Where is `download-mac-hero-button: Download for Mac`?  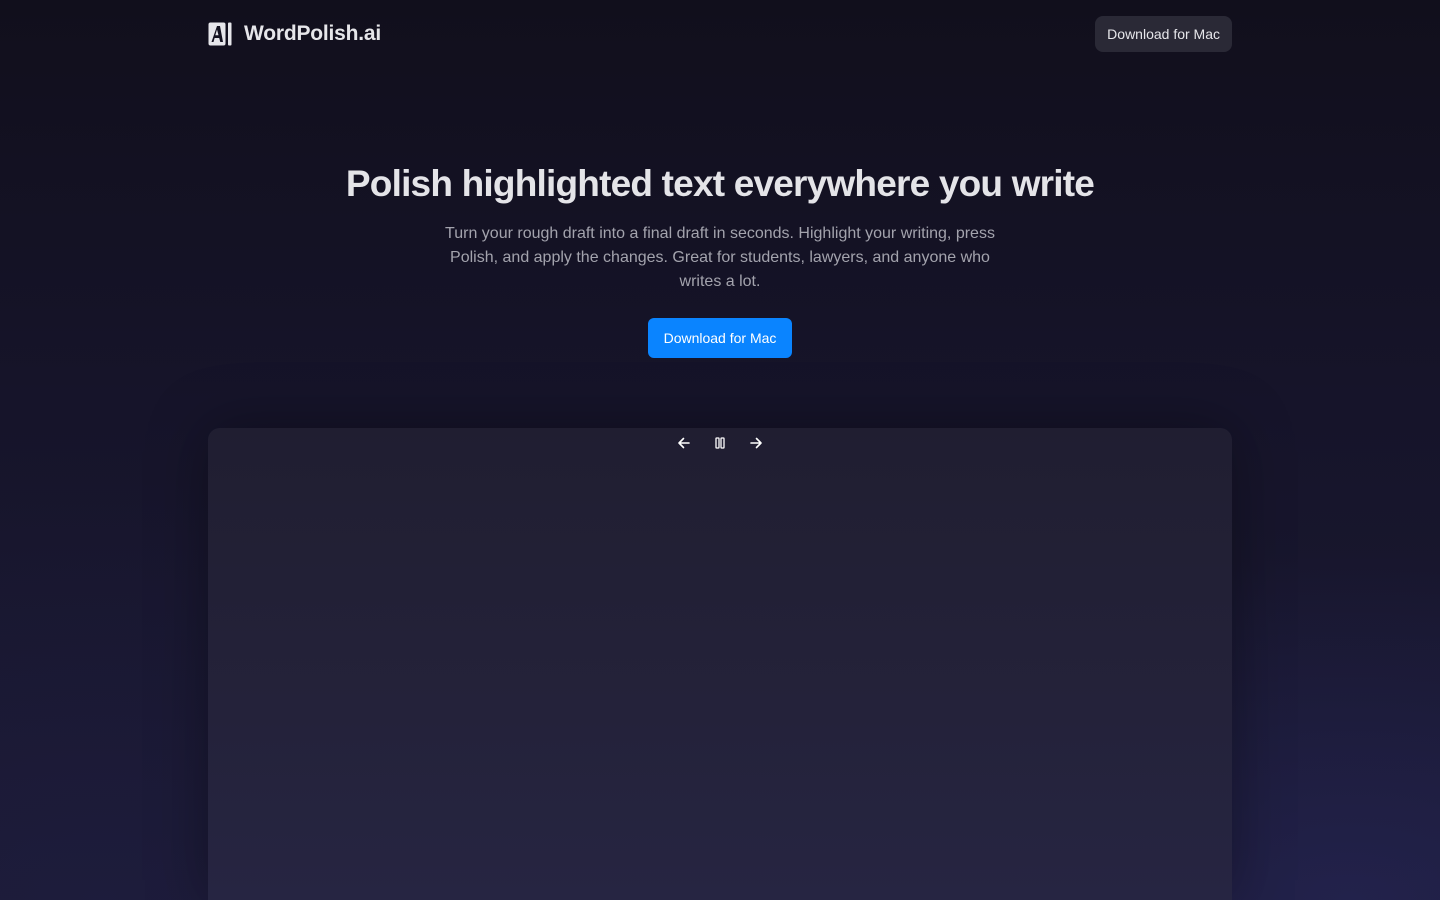
download-mac-hero-button: Download for Mac is located at coordinates (720, 338).